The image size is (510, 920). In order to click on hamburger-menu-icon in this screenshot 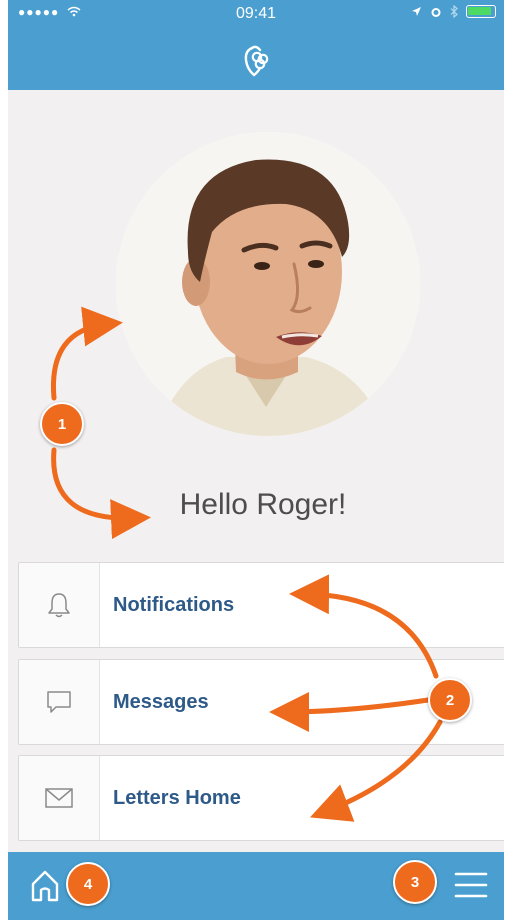, I will do `click(471, 885)`.